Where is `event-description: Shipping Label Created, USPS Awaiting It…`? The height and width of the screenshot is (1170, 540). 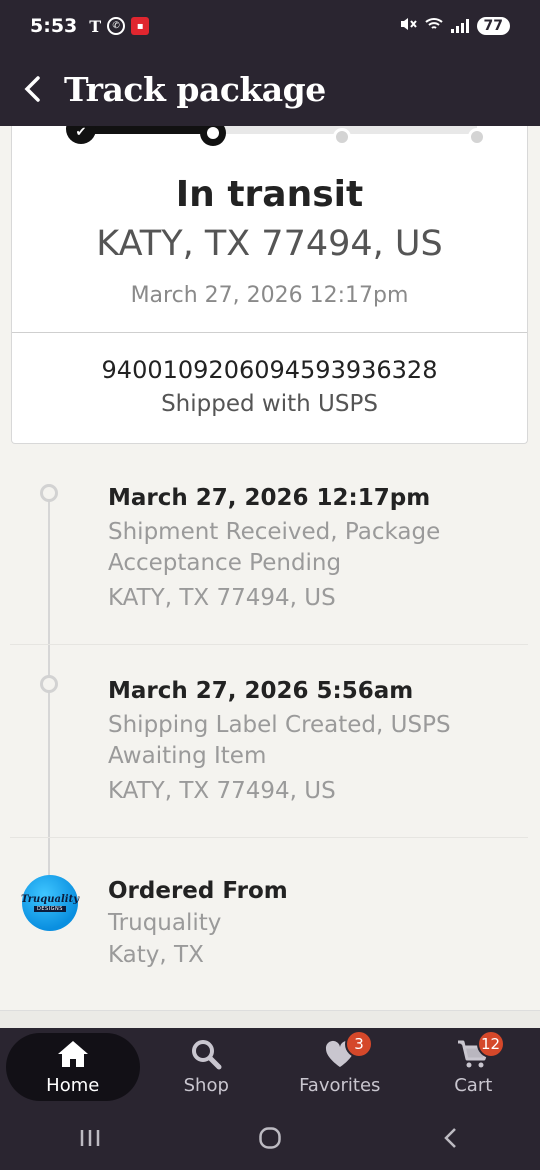 event-description: Shipping Label Created, USPS Awaiting It… is located at coordinates (279, 740).